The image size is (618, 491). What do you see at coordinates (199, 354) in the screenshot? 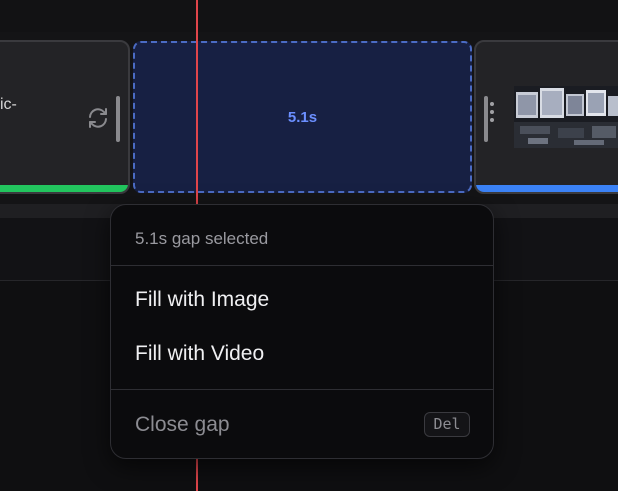
I see `fill-with-video-item: Fill with Video` at bounding box center [199, 354].